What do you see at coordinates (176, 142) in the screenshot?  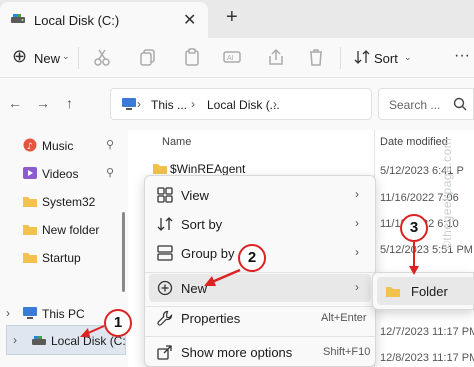 I see `column-header-name: Name` at bounding box center [176, 142].